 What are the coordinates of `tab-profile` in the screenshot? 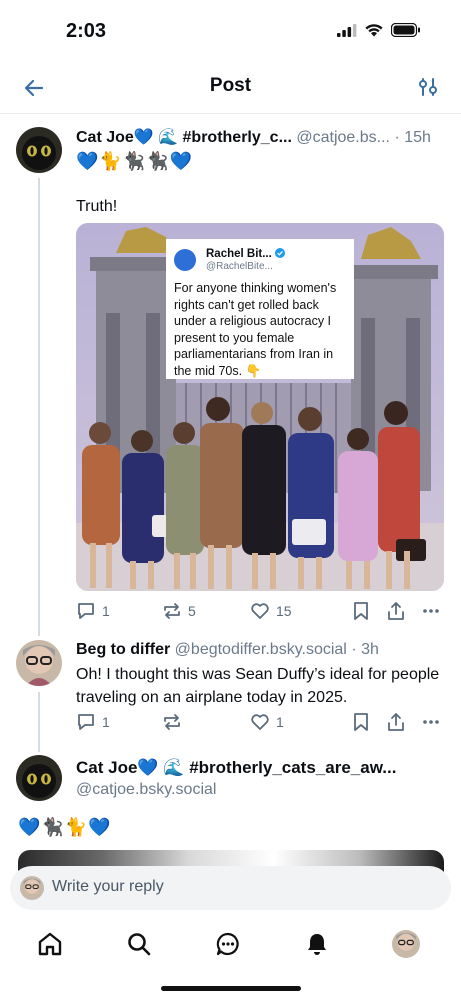 It's located at (406, 944).